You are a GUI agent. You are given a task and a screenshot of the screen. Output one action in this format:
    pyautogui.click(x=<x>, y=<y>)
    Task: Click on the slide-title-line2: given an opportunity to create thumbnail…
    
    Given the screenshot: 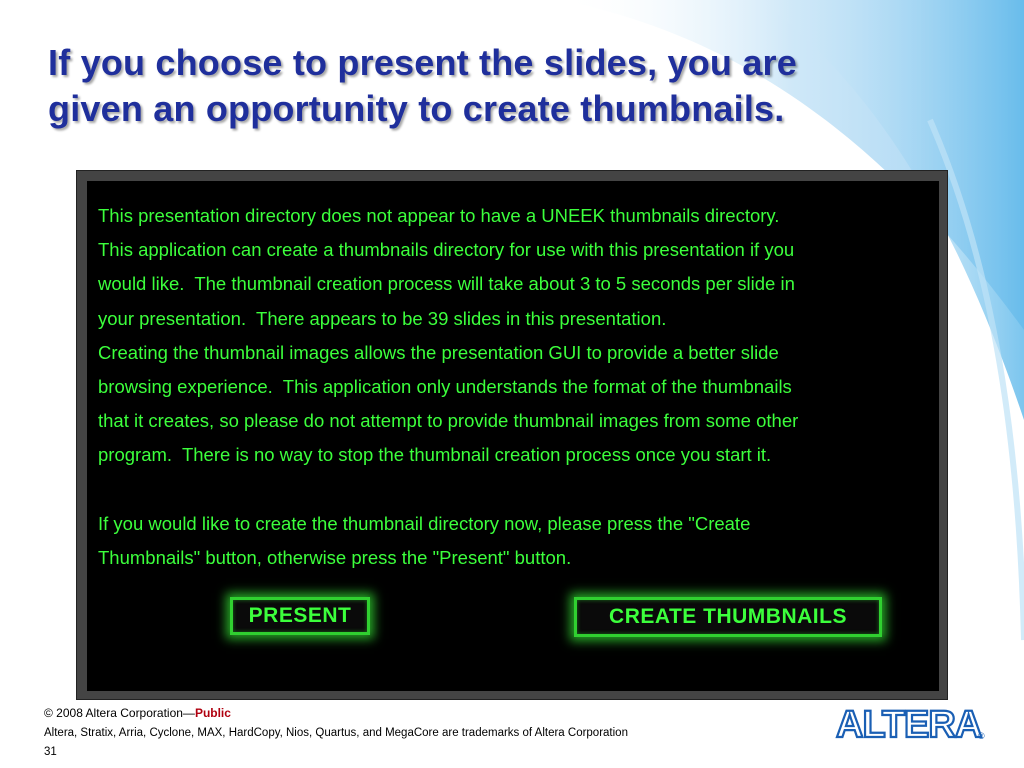 What is the action you would take?
    pyautogui.click(x=416, y=108)
    